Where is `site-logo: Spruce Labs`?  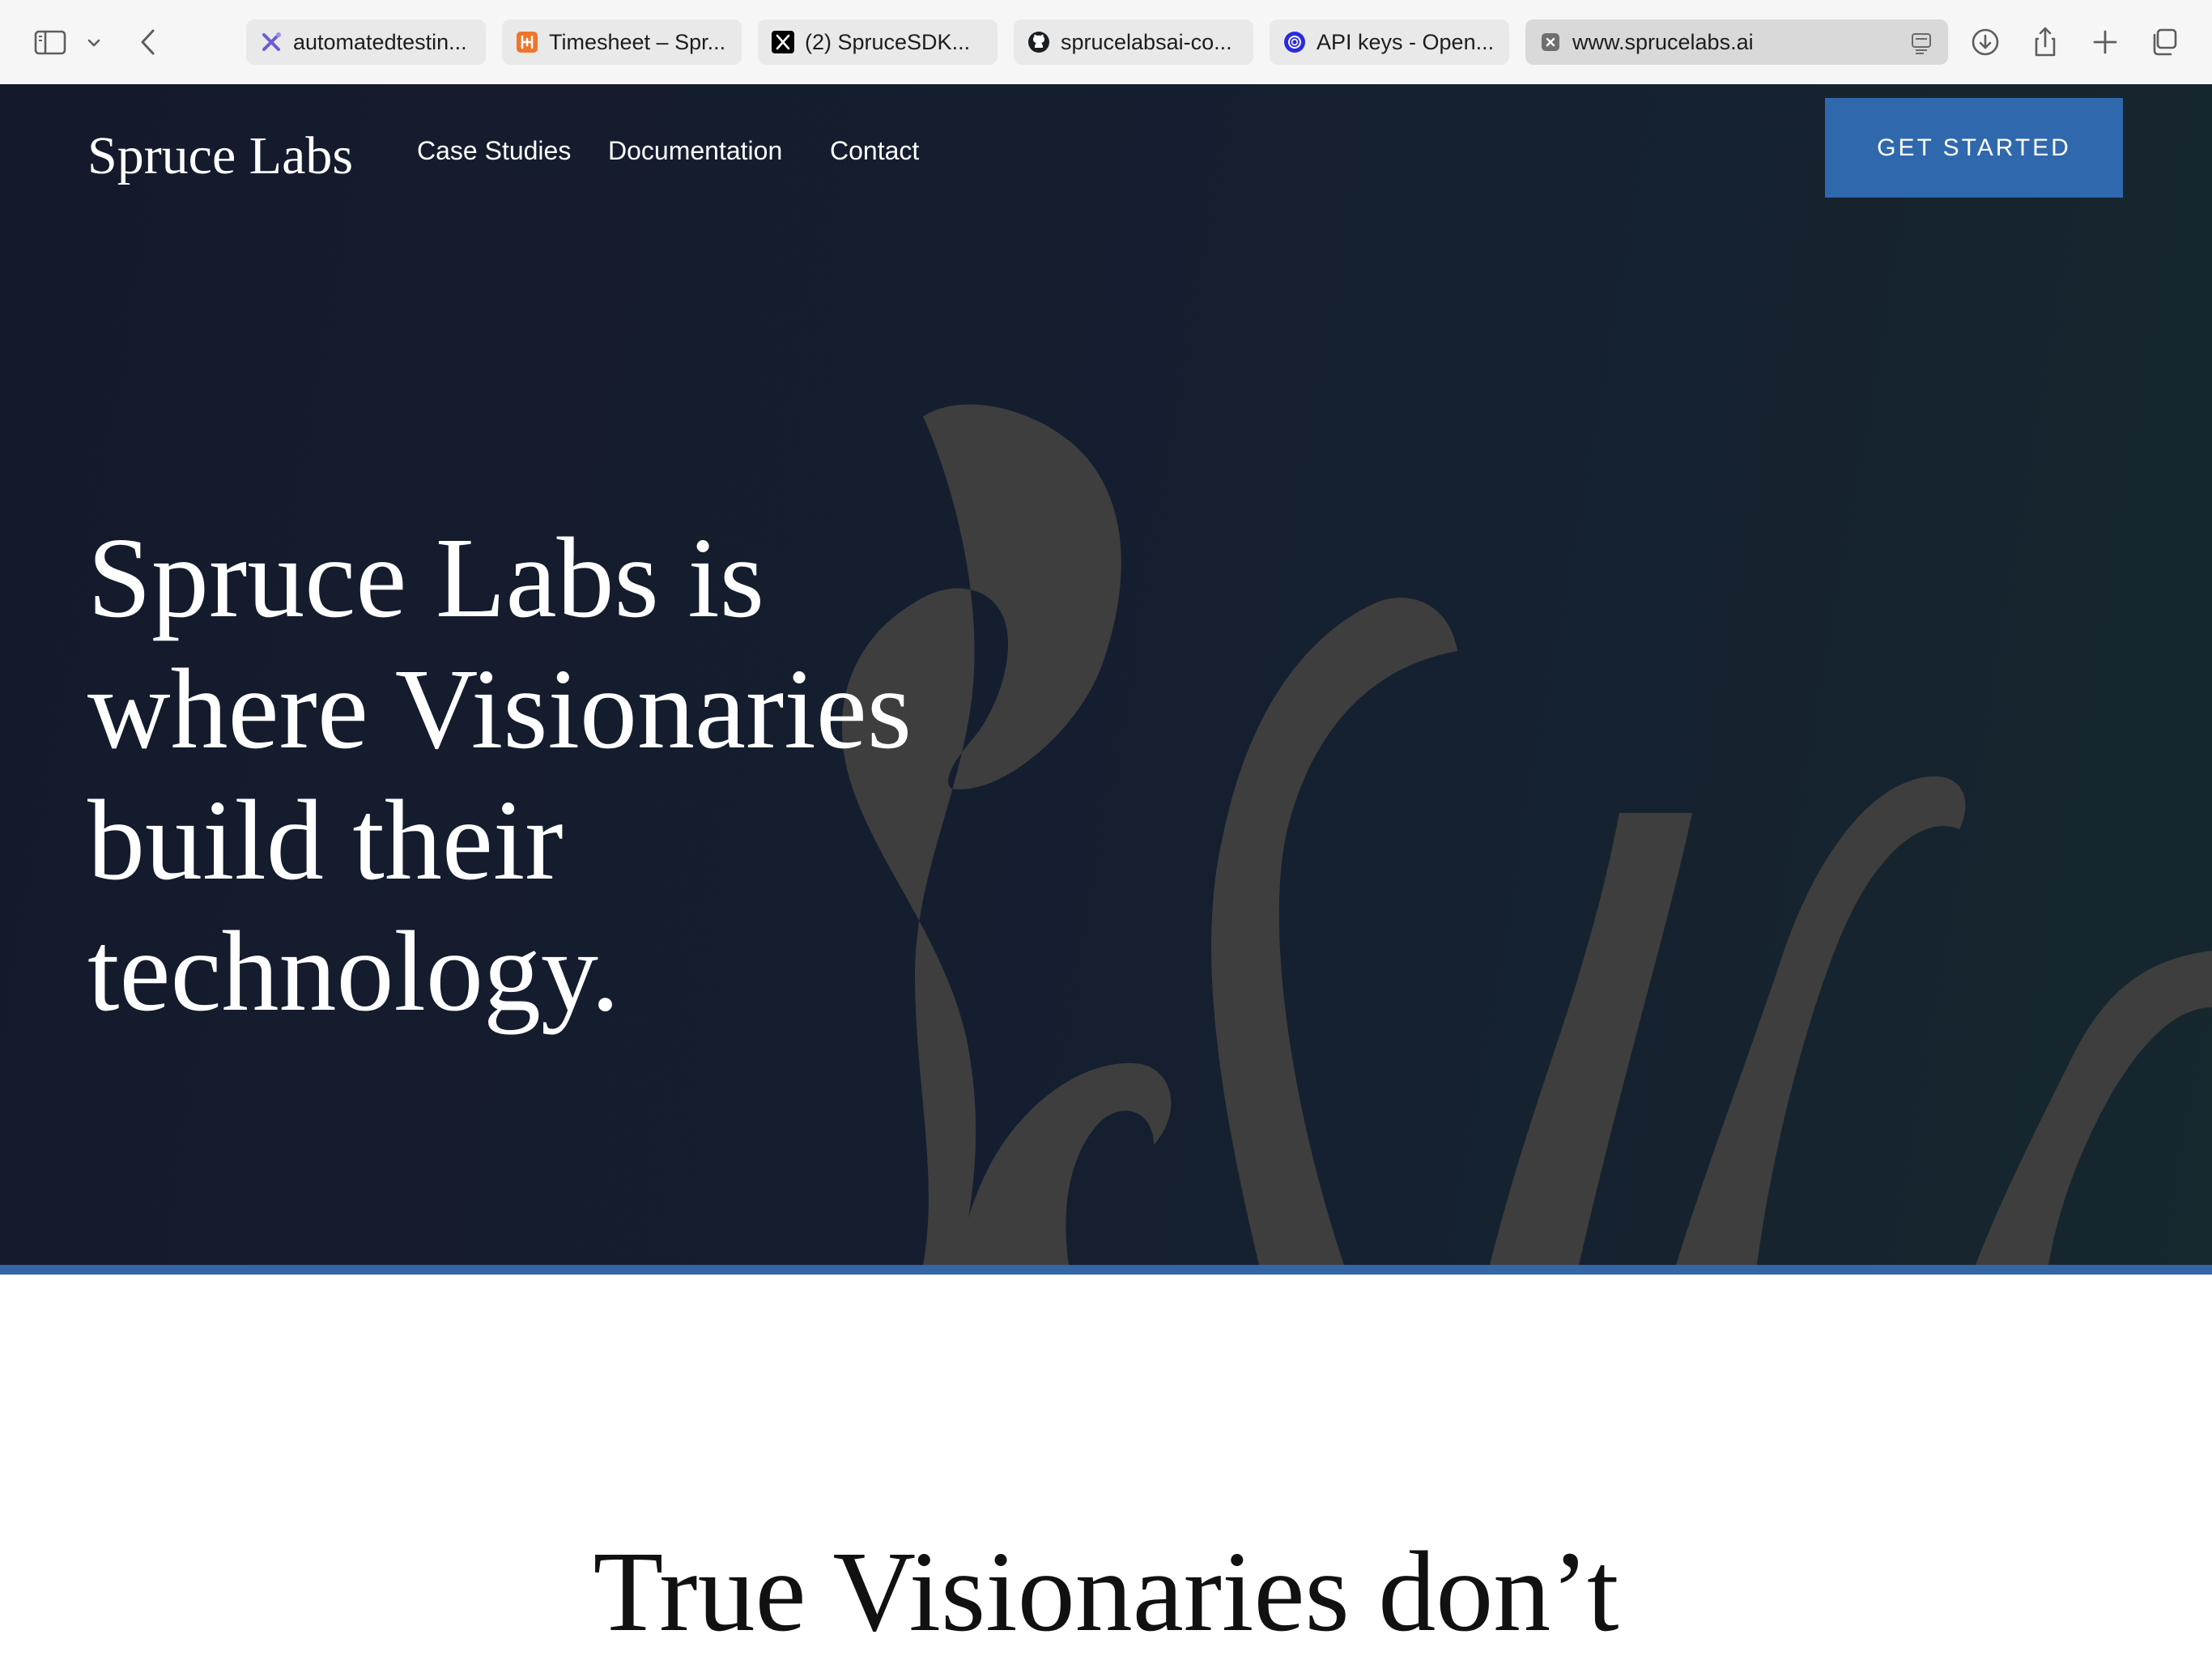 site-logo: Spruce Labs is located at coordinates (220, 157).